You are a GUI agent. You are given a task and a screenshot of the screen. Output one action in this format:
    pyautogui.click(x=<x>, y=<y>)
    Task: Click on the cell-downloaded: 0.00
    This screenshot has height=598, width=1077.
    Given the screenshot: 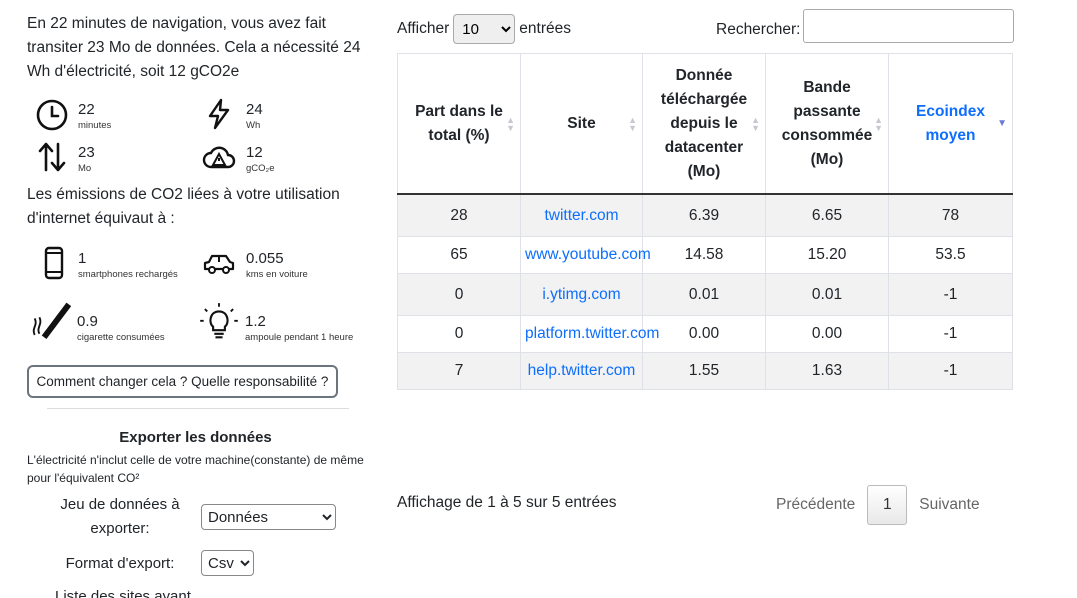 What is the action you would take?
    pyautogui.click(x=704, y=334)
    